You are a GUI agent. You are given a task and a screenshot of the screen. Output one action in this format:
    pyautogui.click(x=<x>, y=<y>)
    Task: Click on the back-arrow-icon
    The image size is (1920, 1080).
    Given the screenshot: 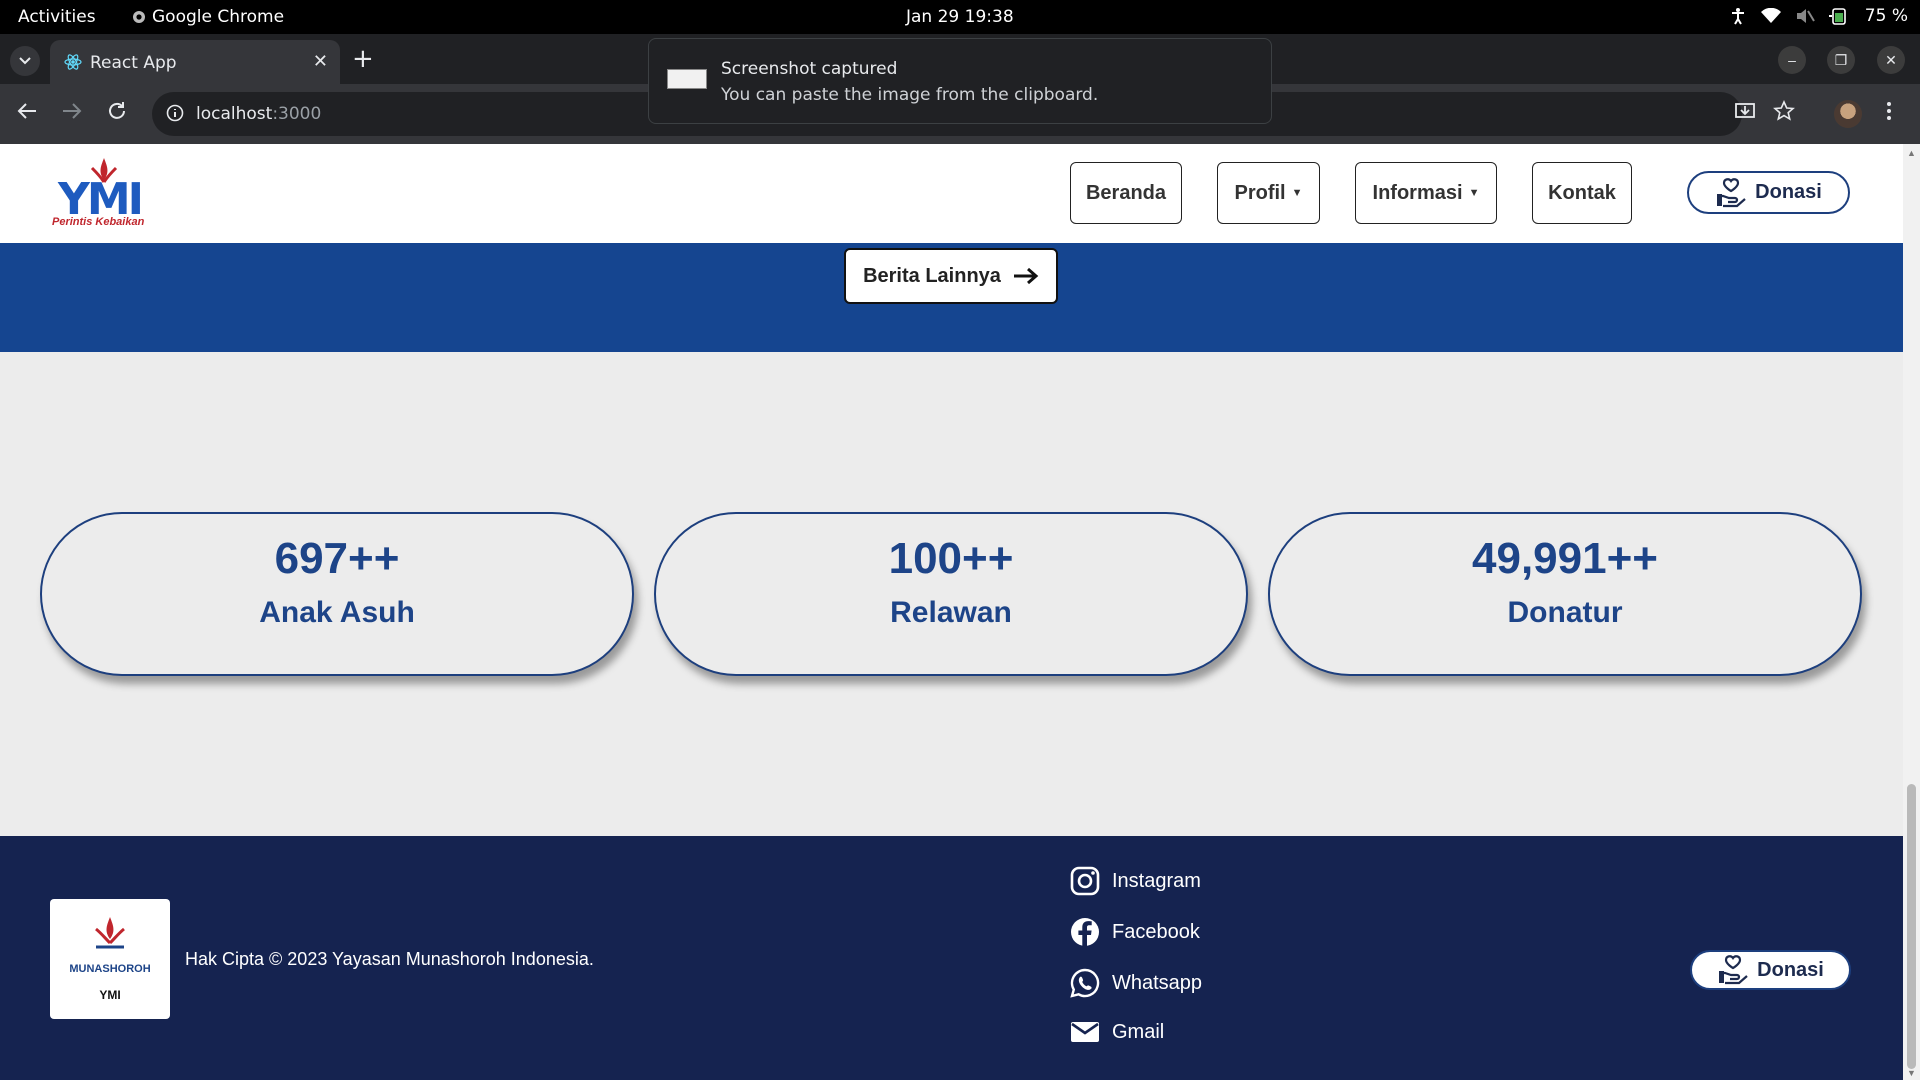 What is the action you would take?
    pyautogui.click(x=27, y=111)
    